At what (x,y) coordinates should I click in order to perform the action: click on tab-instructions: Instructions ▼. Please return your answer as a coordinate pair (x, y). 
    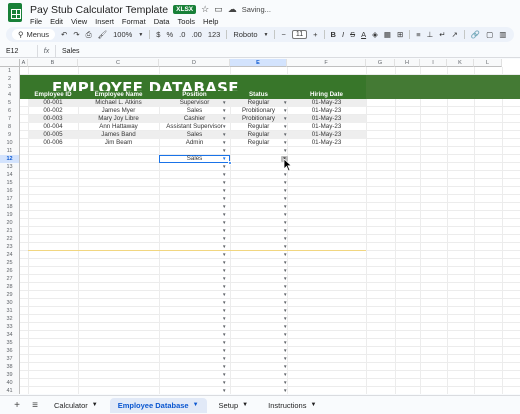
    Looking at the image, I should click on (292, 405).